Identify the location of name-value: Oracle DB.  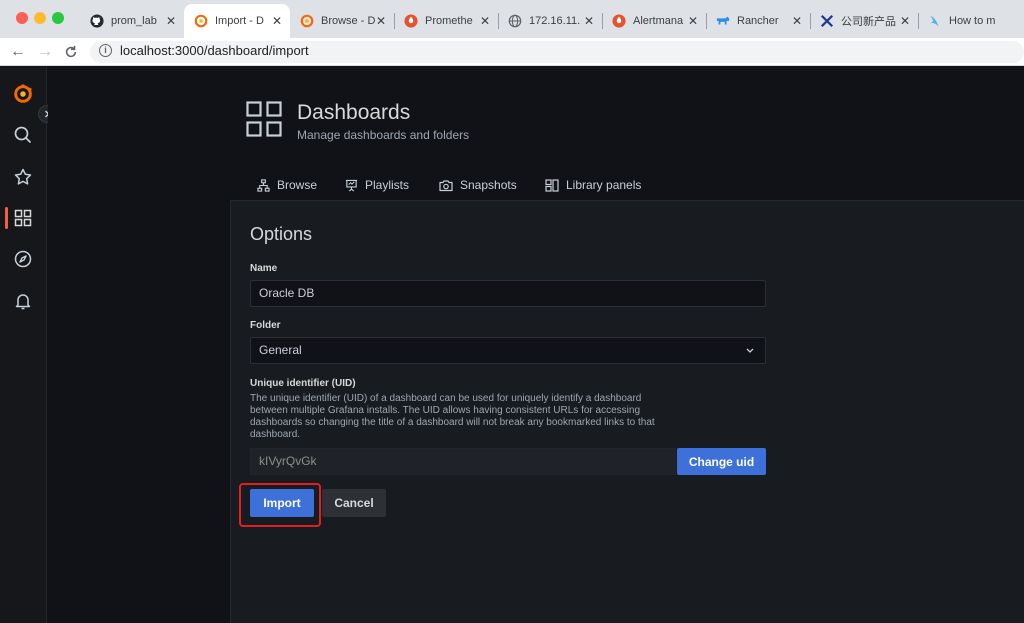
(287, 293).